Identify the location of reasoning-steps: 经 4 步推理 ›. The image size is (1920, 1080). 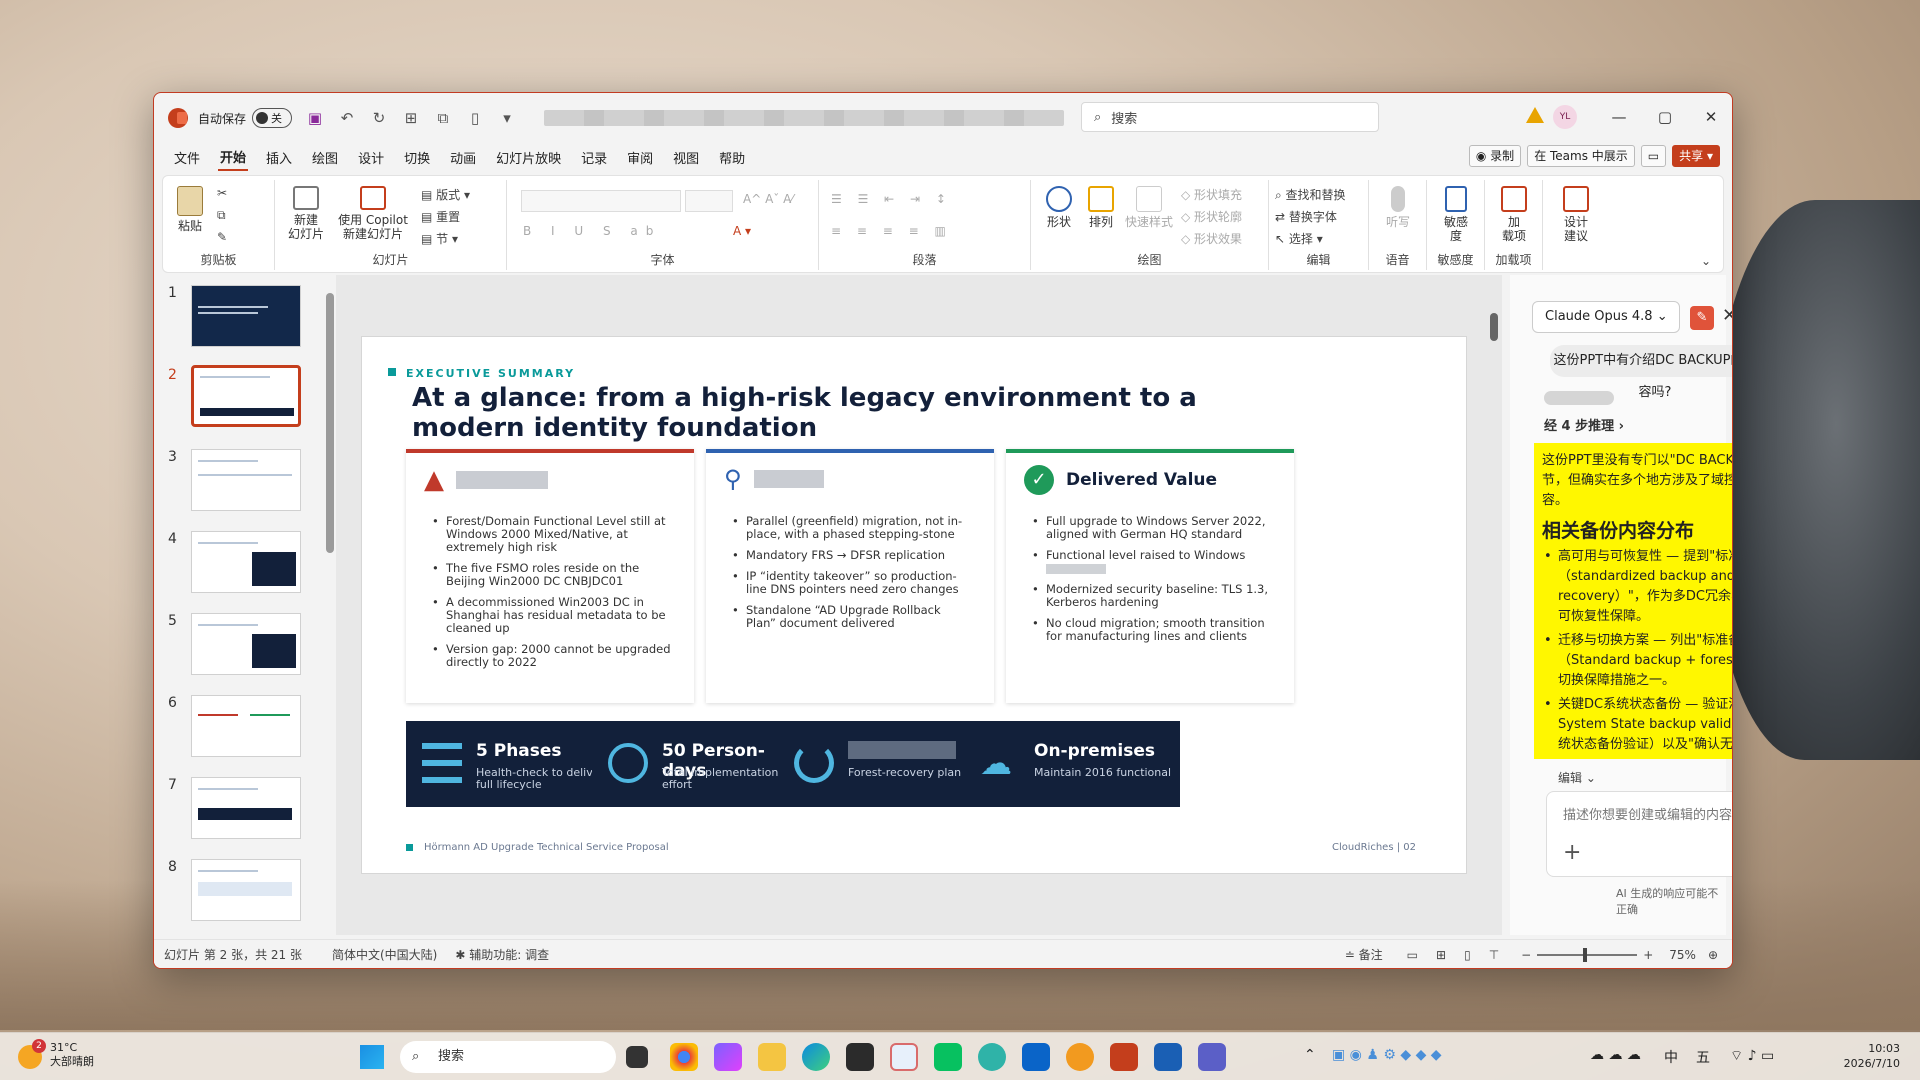
(1584, 424).